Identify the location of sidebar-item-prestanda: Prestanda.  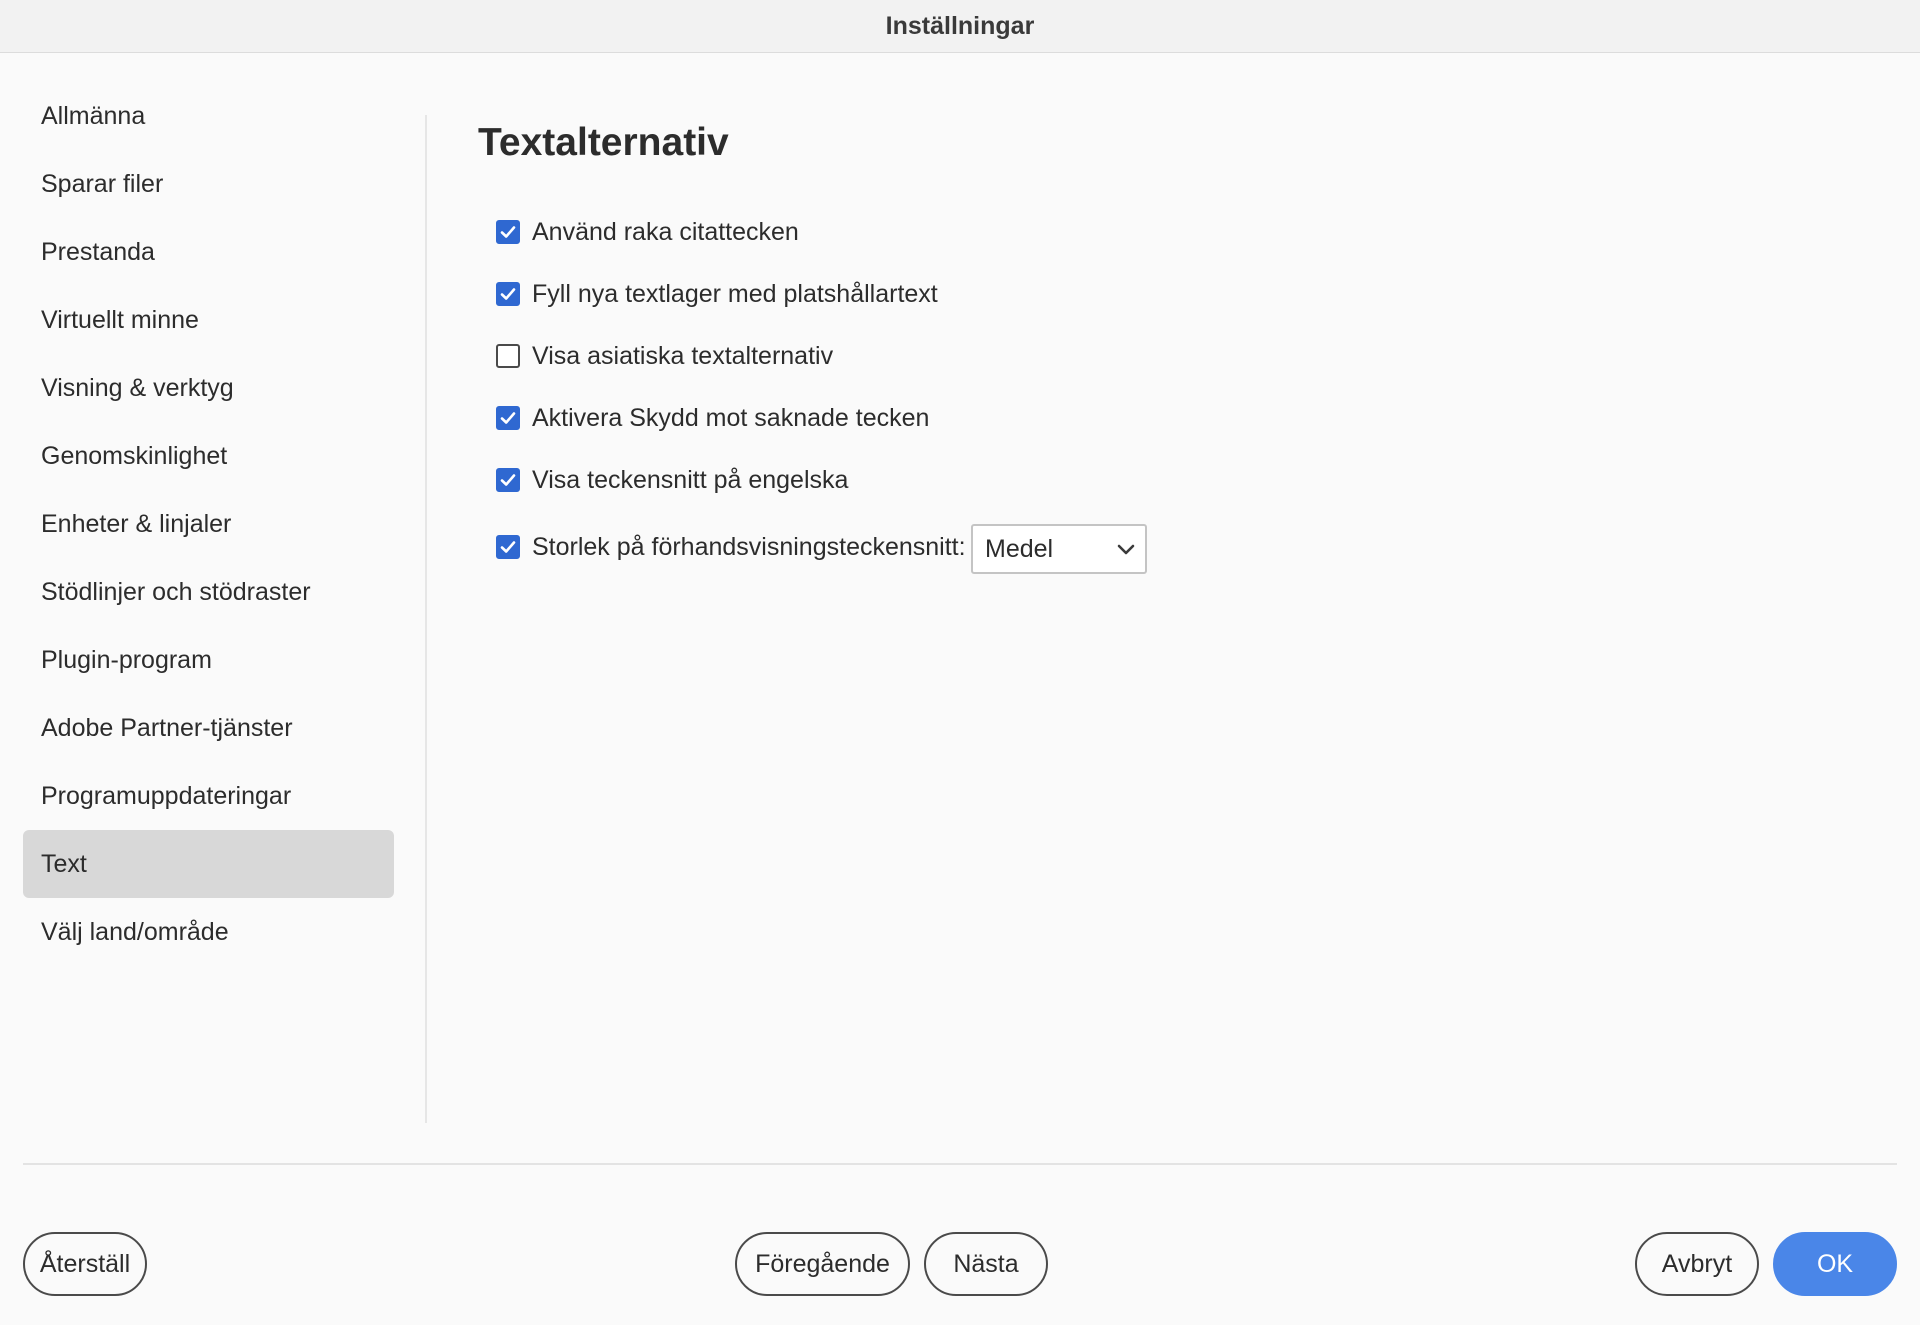
(208, 252).